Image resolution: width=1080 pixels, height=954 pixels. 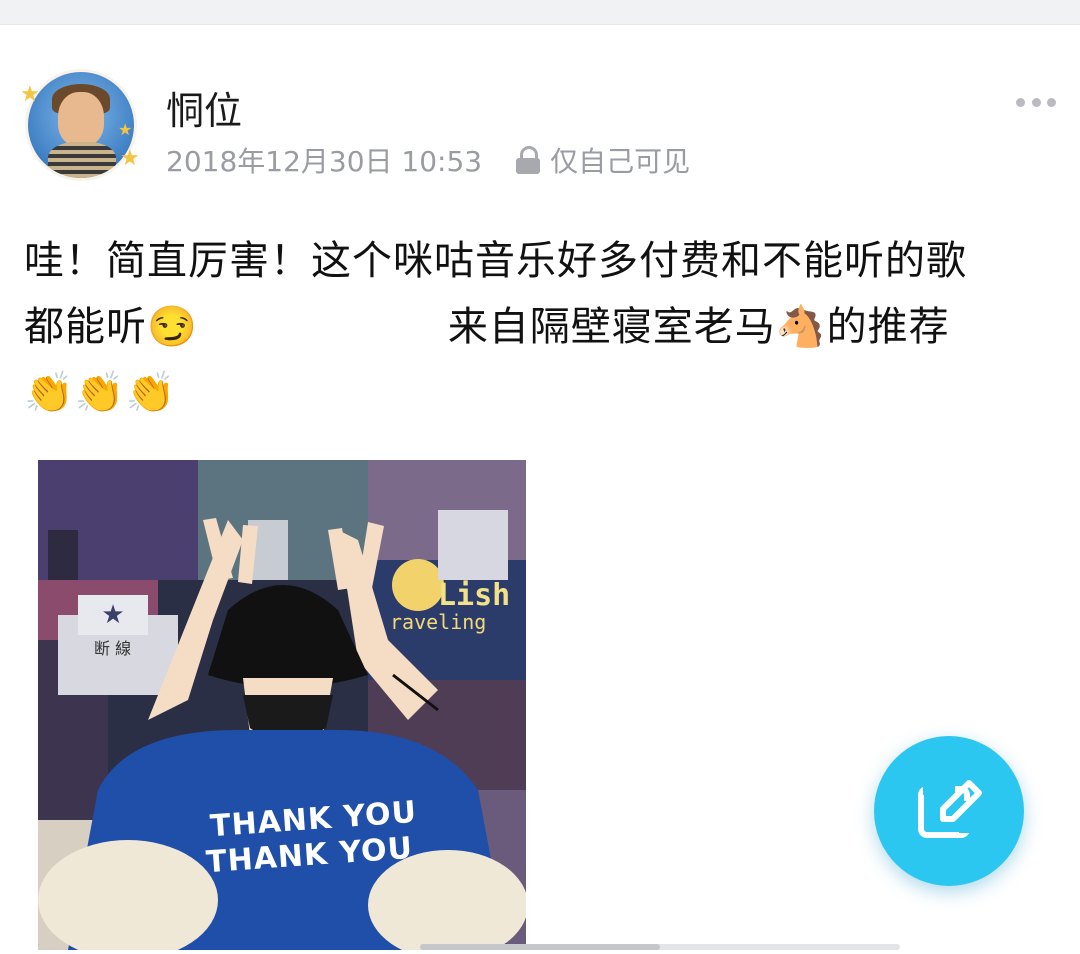 I want to click on lock-icon, so click(x=528, y=160).